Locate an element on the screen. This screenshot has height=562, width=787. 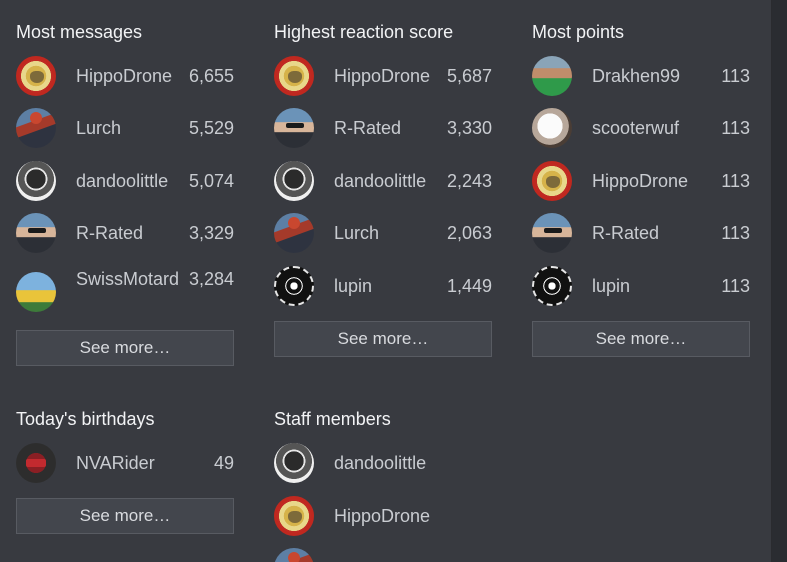
username-link: Drakhen99 is located at coordinates (656, 76).